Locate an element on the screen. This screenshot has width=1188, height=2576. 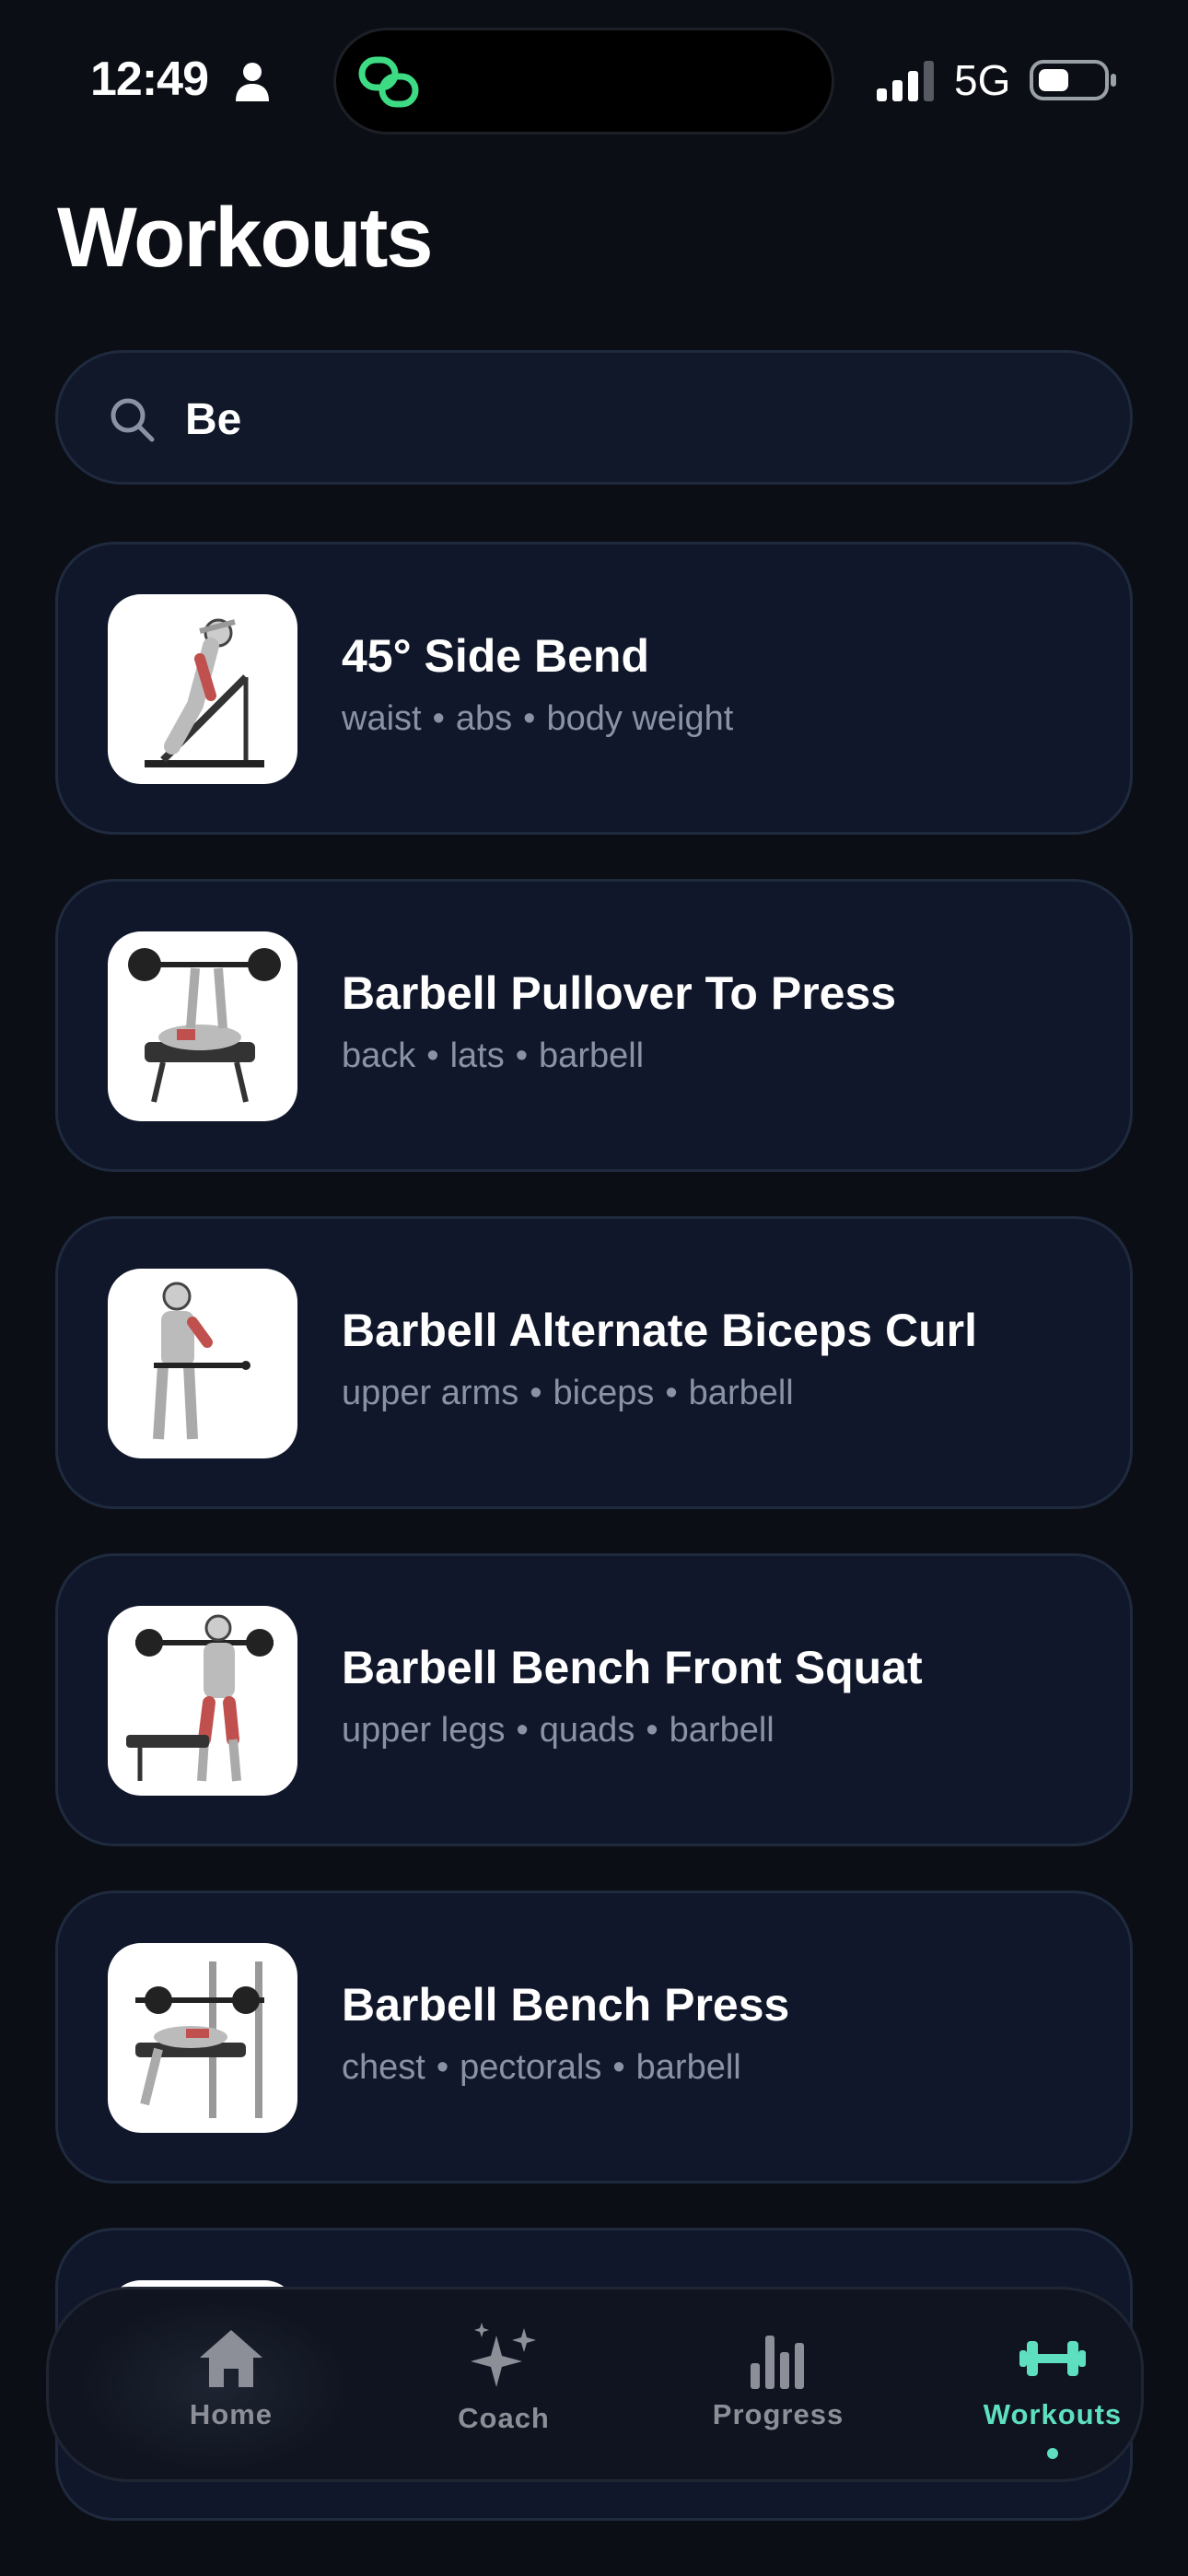
battery-icon is located at coordinates (1073, 80).